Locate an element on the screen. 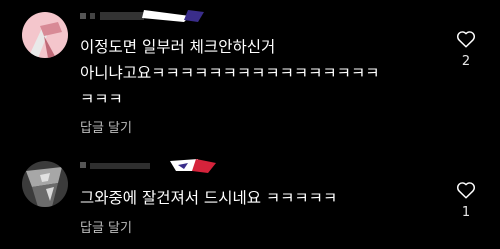 The height and width of the screenshot is (249, 500). comment-text: 그와중에 잘건져서 드시네요 ㅋㅋㅋㅋㅋ is located at coordinates (255, 198).